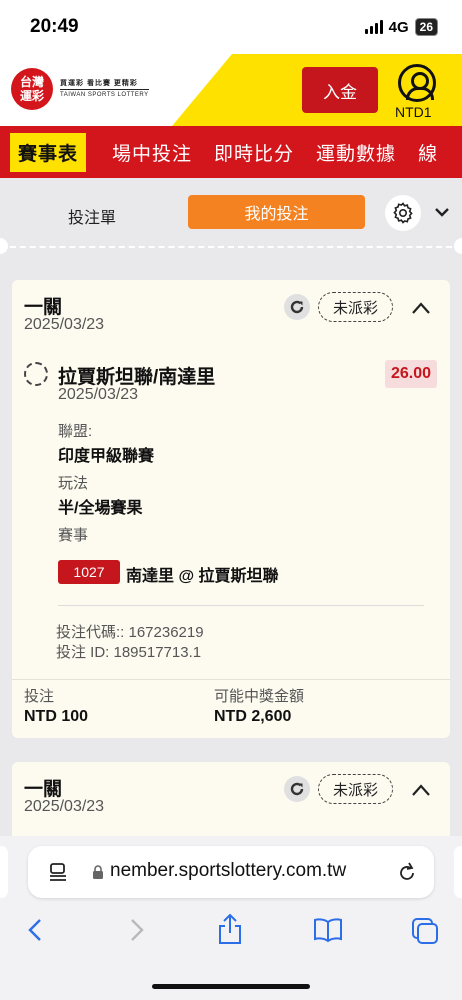  I want to click on stake-label: 投注, so click(39, 696).